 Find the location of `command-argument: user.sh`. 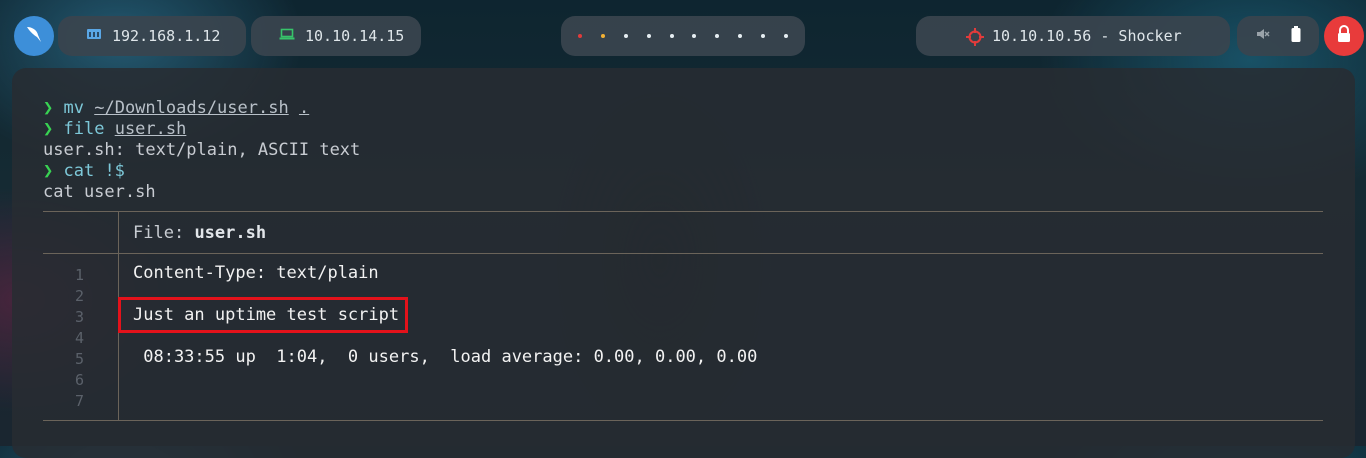

command-argument: user.sh is located at coordinates (150, 129).